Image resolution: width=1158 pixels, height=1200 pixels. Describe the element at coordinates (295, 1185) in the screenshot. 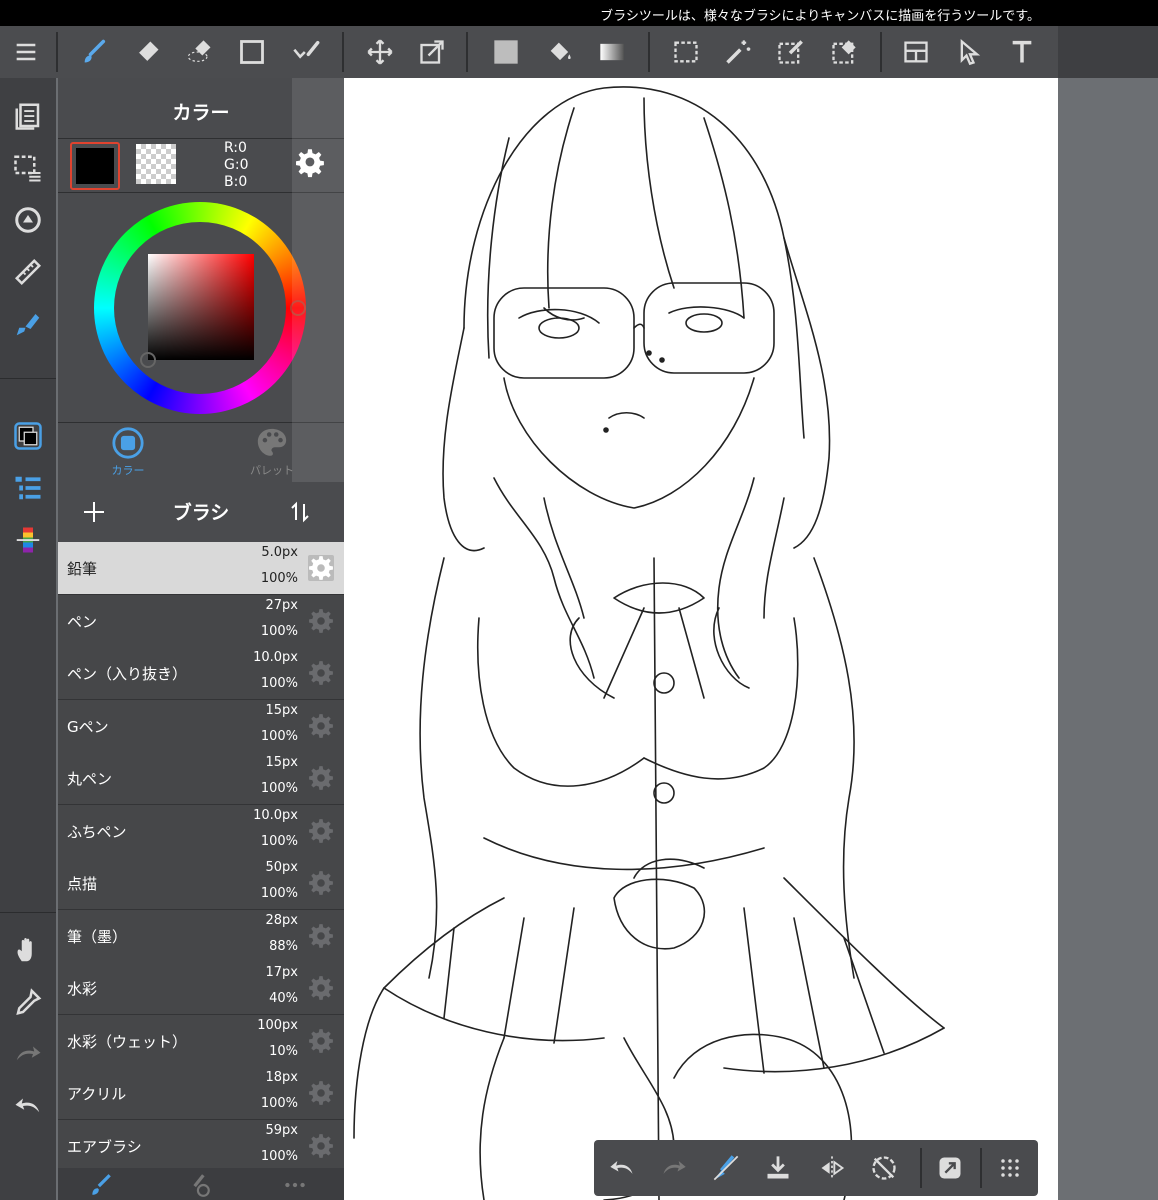

I see `more-icon` at that location.